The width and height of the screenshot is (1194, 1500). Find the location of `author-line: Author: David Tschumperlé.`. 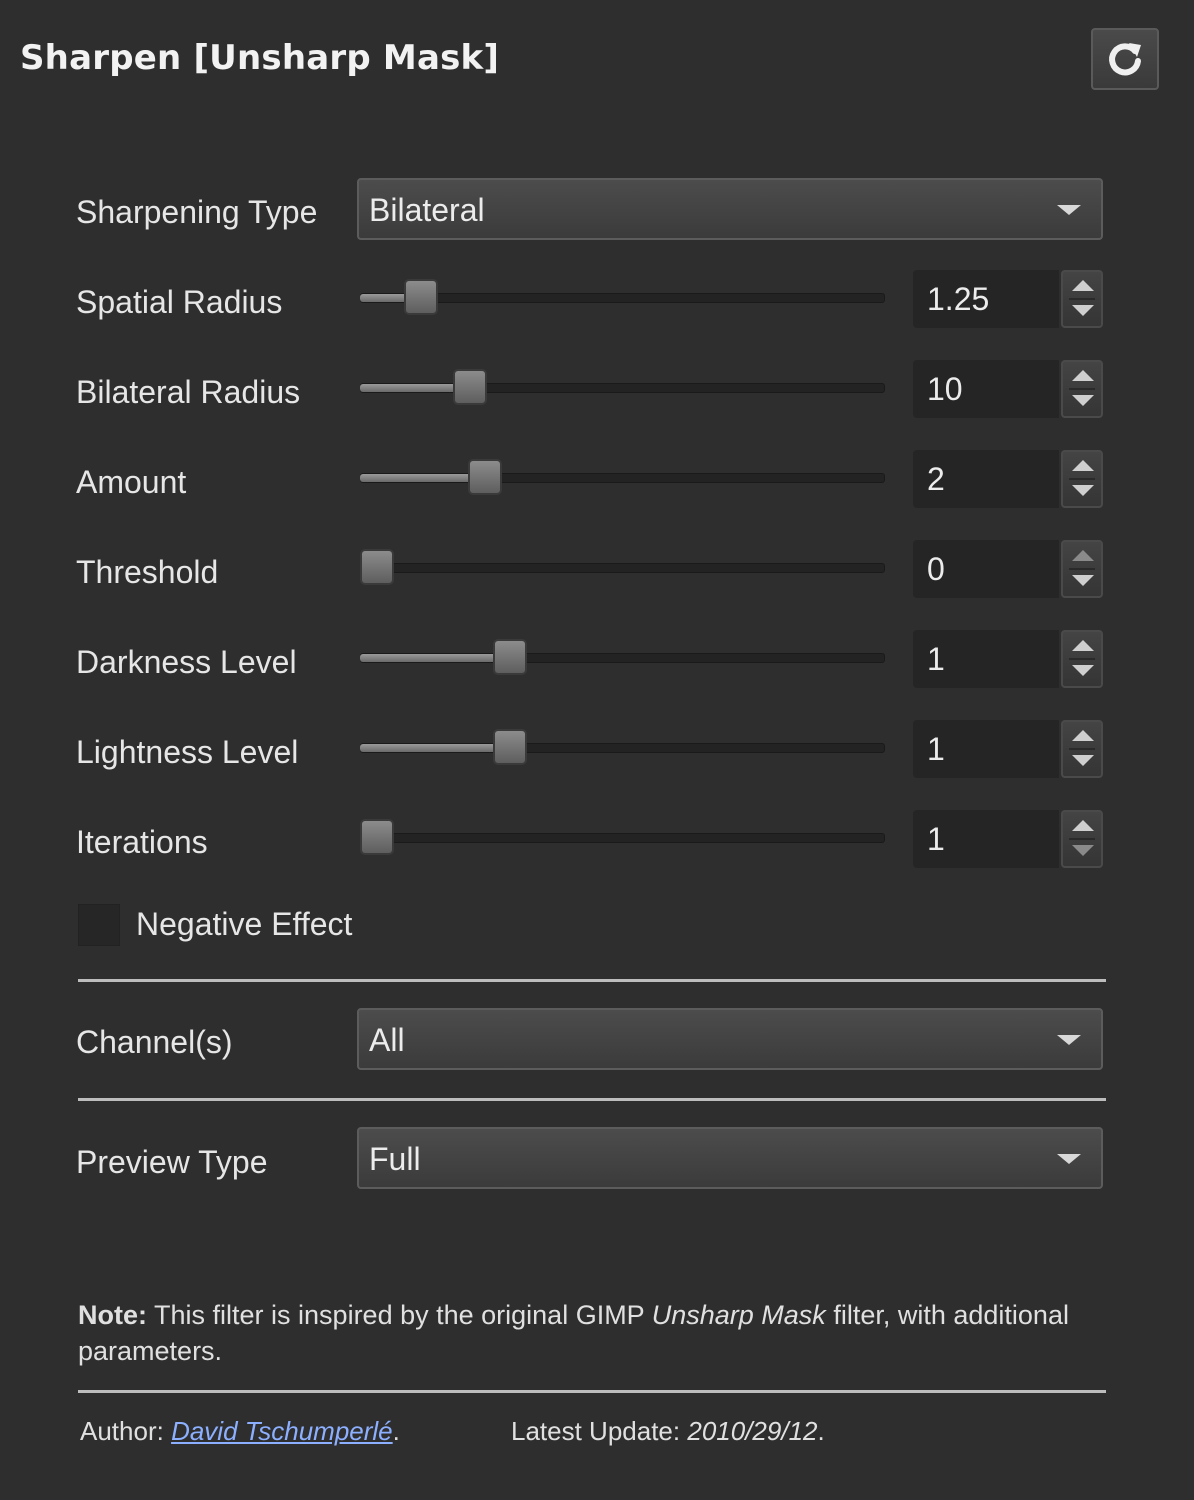

author-line: Author: David Tschumperlé. is located at coordinates (240, 1431).